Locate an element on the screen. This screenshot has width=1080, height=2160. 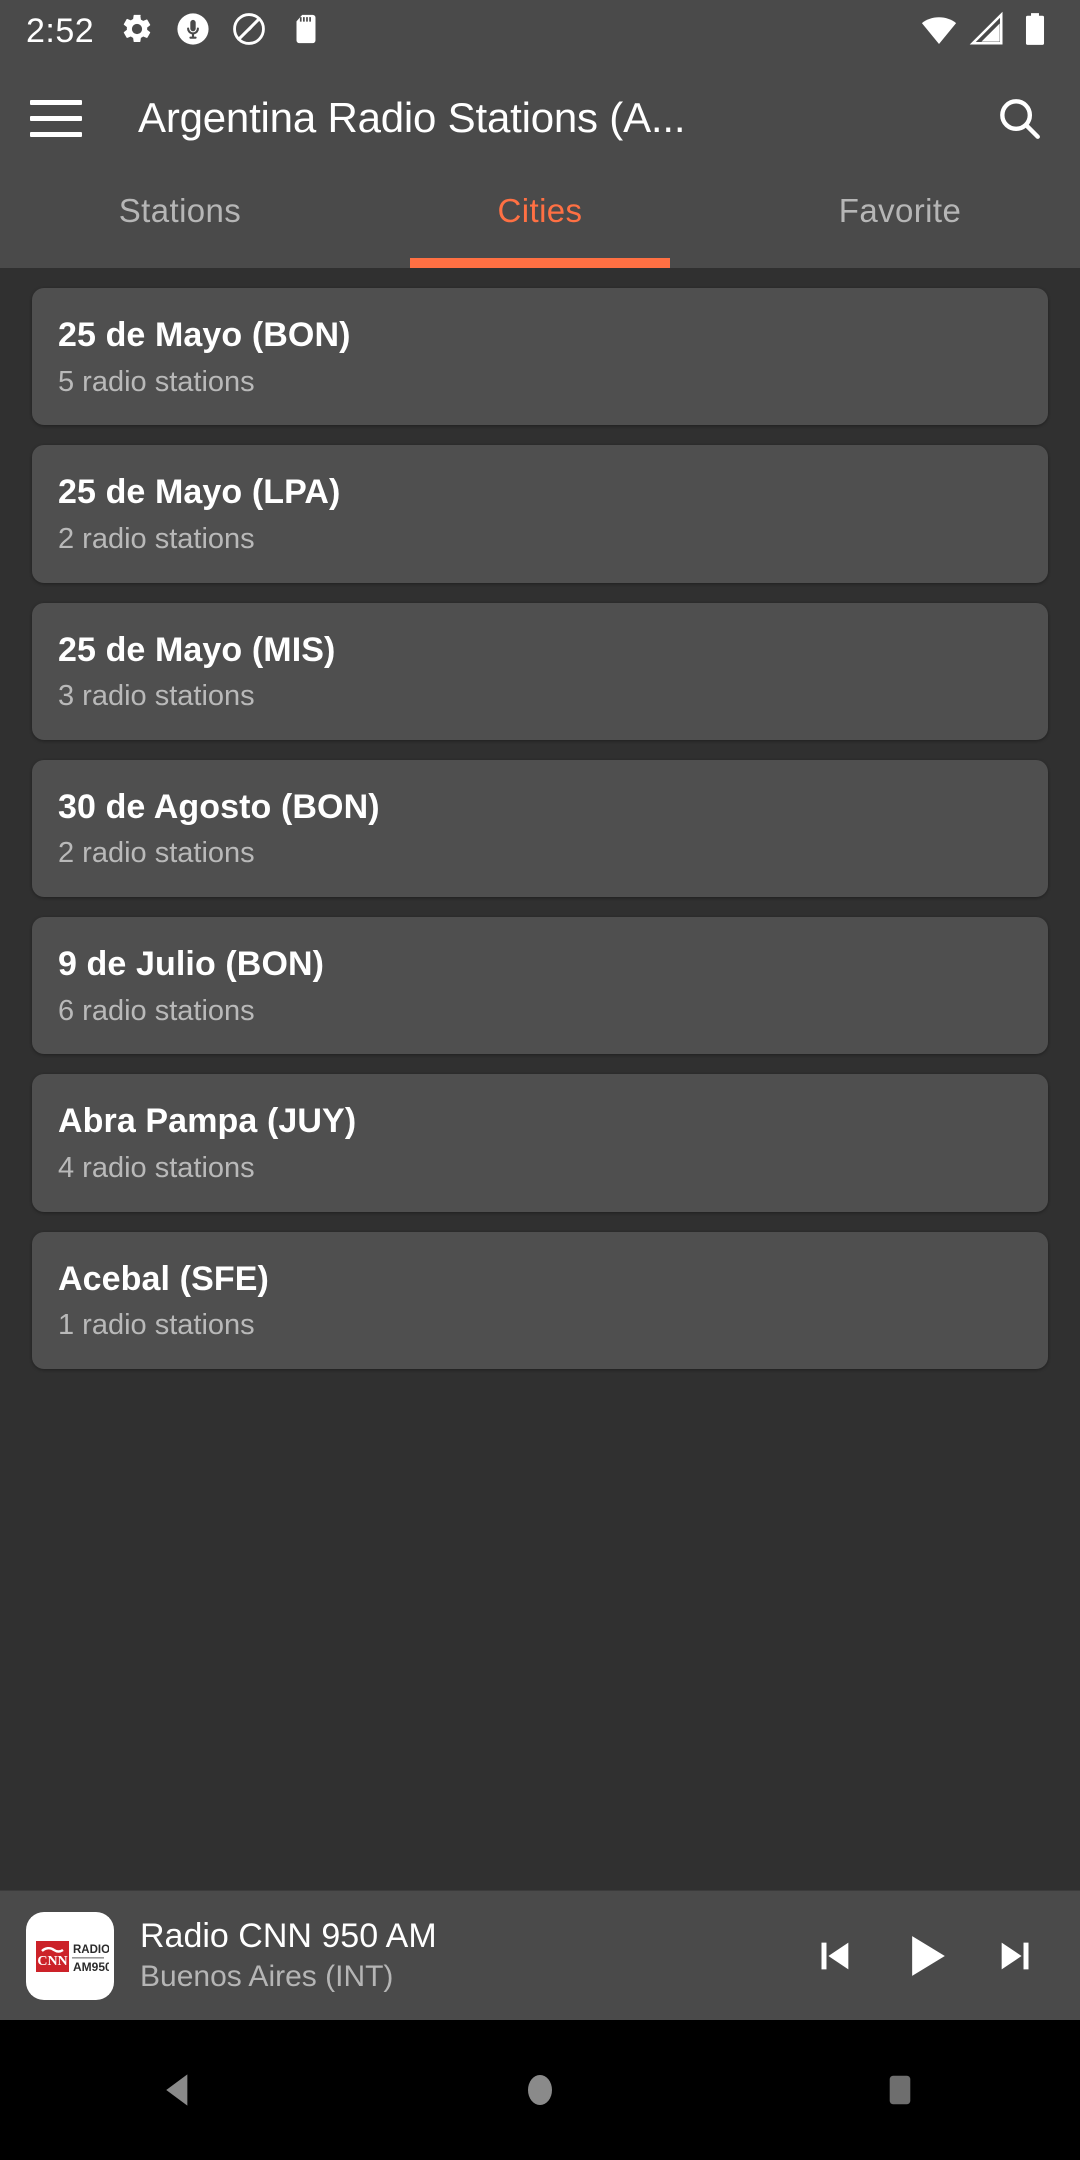
home-button is located at coordinates (540, 2090).